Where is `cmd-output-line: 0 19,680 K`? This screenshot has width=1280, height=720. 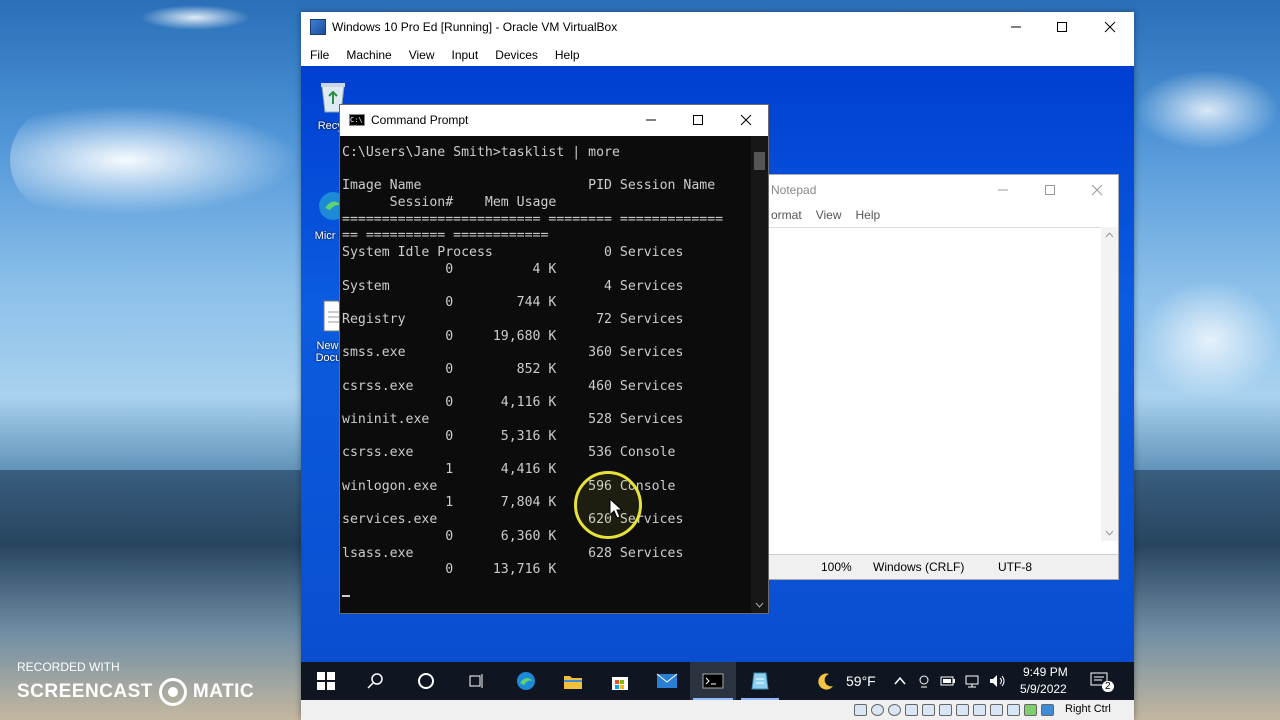
cmd-output-line: 0 19,680 K is located at coordinates (449, 336).